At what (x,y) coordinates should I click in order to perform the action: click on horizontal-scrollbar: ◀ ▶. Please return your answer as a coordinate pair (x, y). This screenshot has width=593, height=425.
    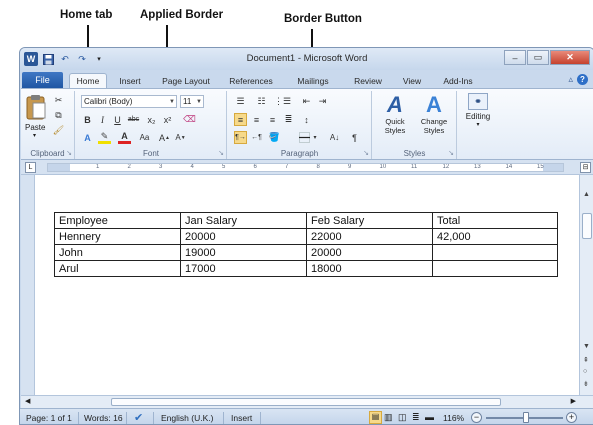
    Looking at the image, I should click on (307, 401).